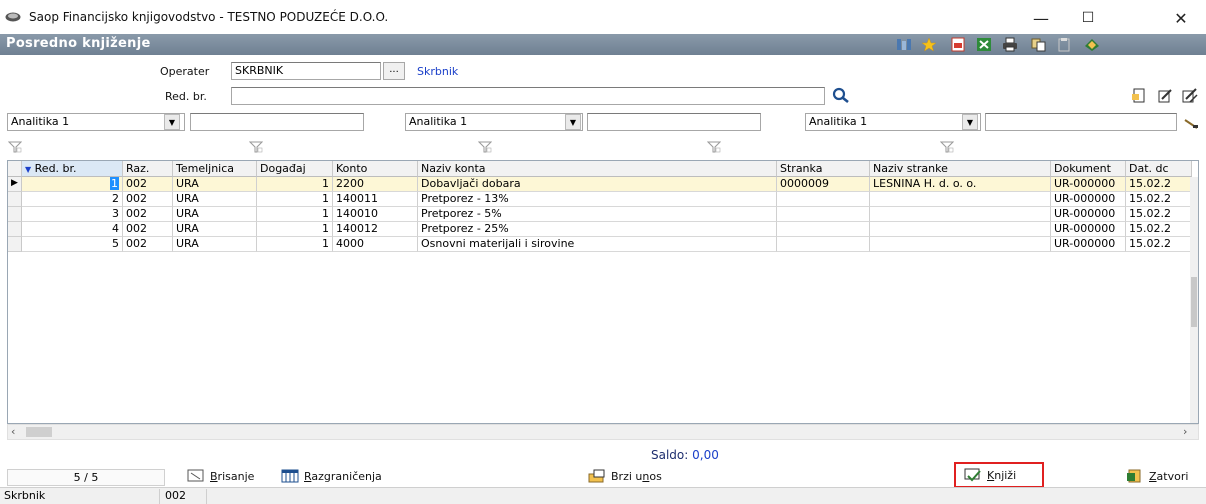  What do you see at coordinates (597, 169) in the screenshot?
I see `column-header-naziv-konta: Naziv konta` at bounding box center [597, 169].